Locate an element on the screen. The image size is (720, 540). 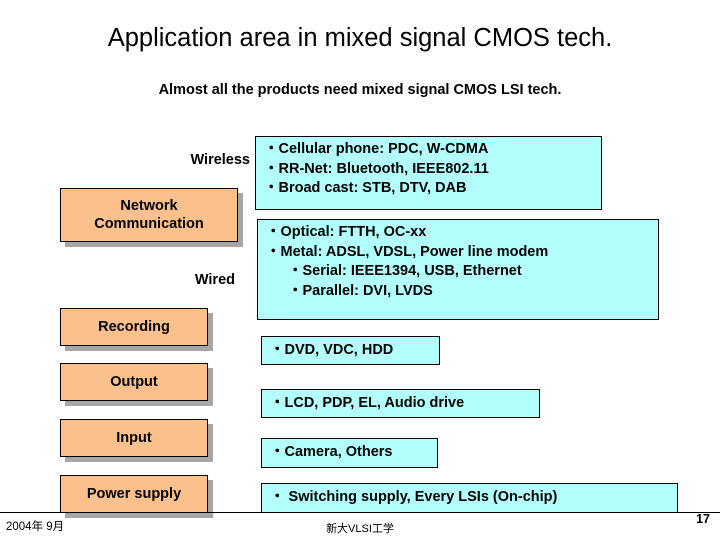
content-line: ・Broad cast: STB, DTV, DAB is located at coordinates (365, 188).